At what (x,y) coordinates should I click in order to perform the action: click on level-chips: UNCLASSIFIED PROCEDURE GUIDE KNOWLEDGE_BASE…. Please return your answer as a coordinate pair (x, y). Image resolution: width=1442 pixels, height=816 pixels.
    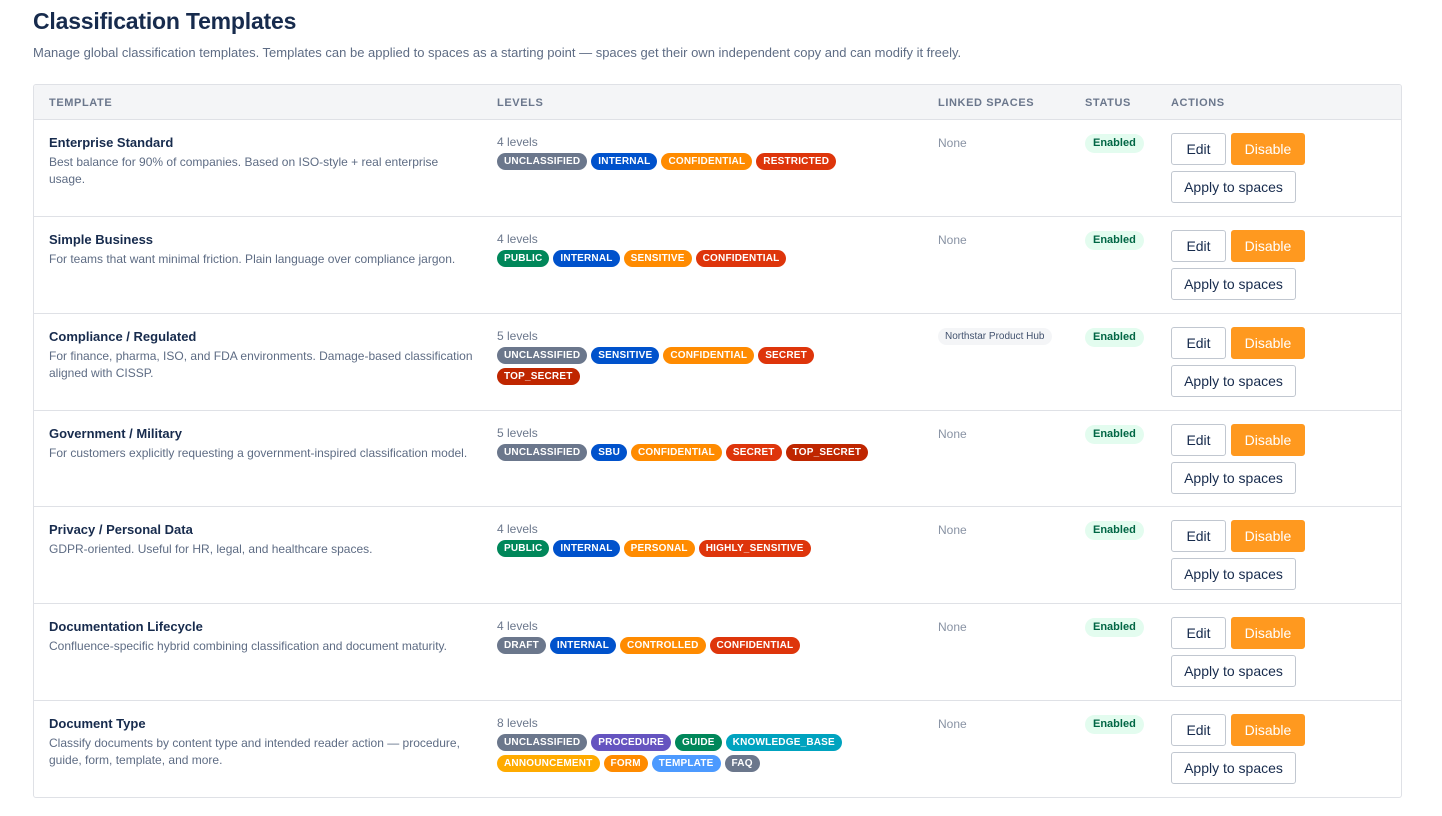
    Looking at the image, I should click on (697, 753).